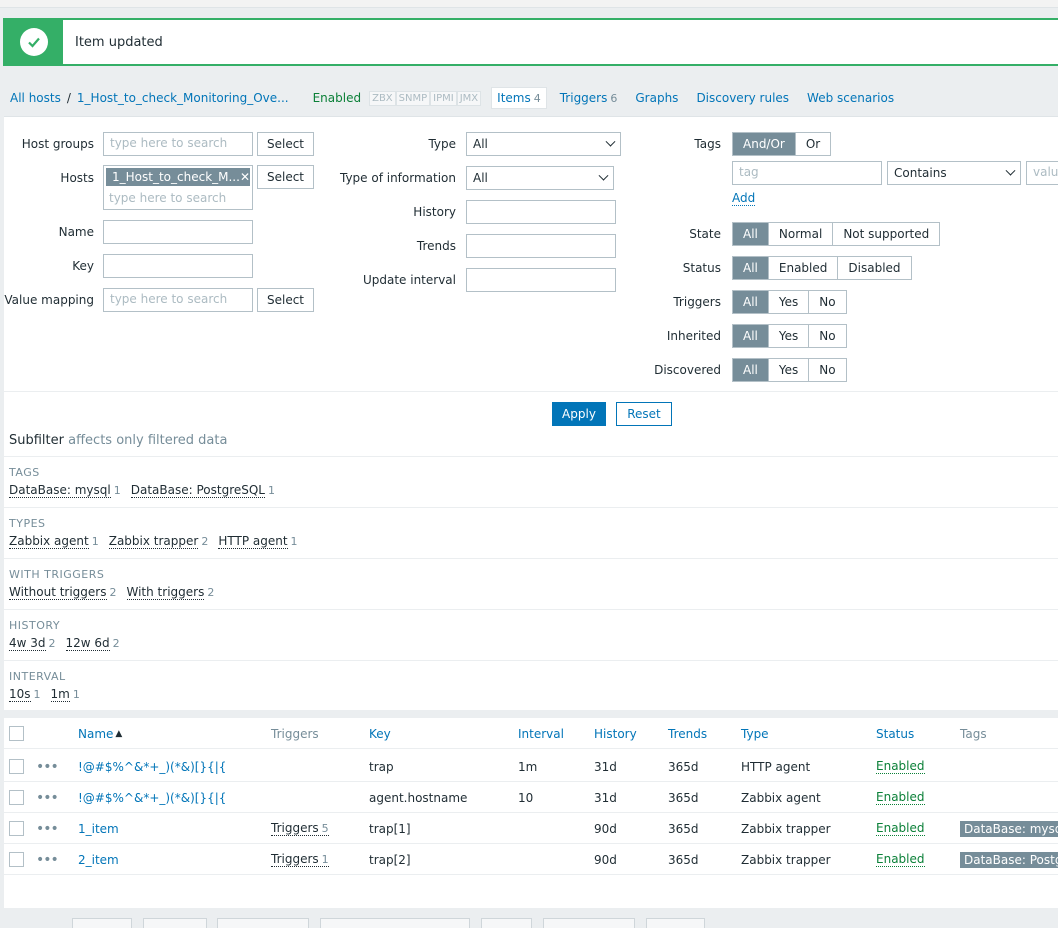 This screenshot has height=928, width=1058. What do you see at coordinates (895, 733) in the screenshot?
I see `header-status: Status` at bounding box center [895, 733].